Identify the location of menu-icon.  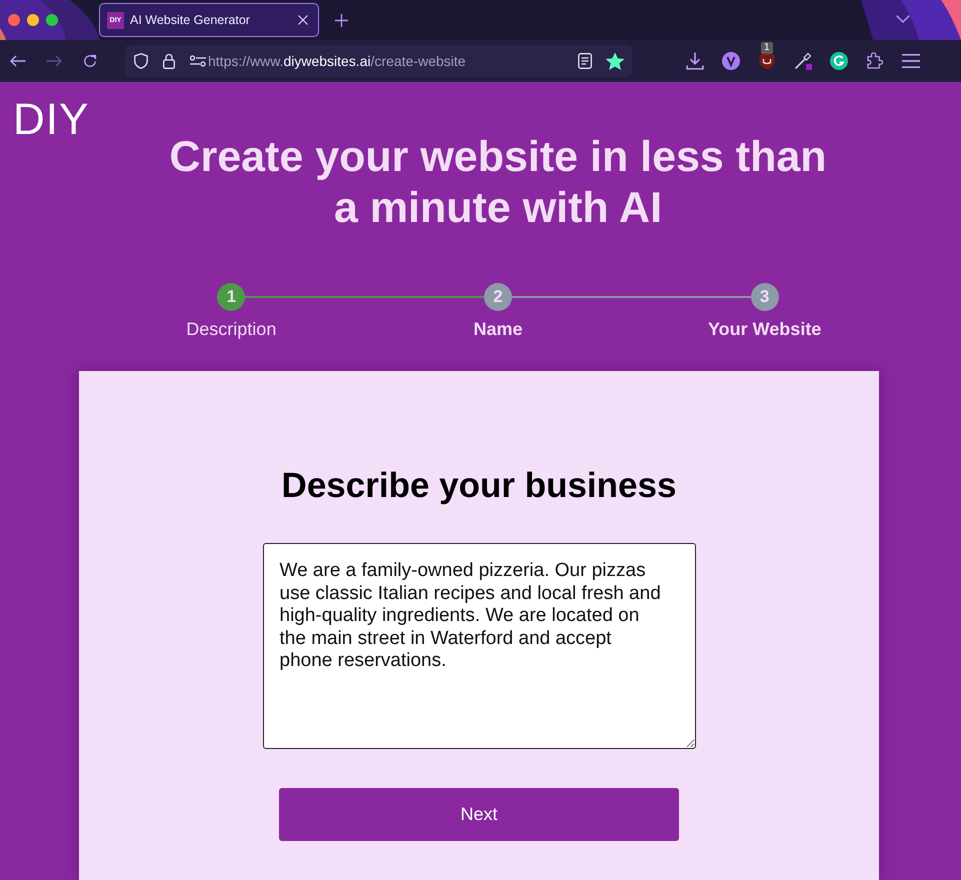
(911, 61).